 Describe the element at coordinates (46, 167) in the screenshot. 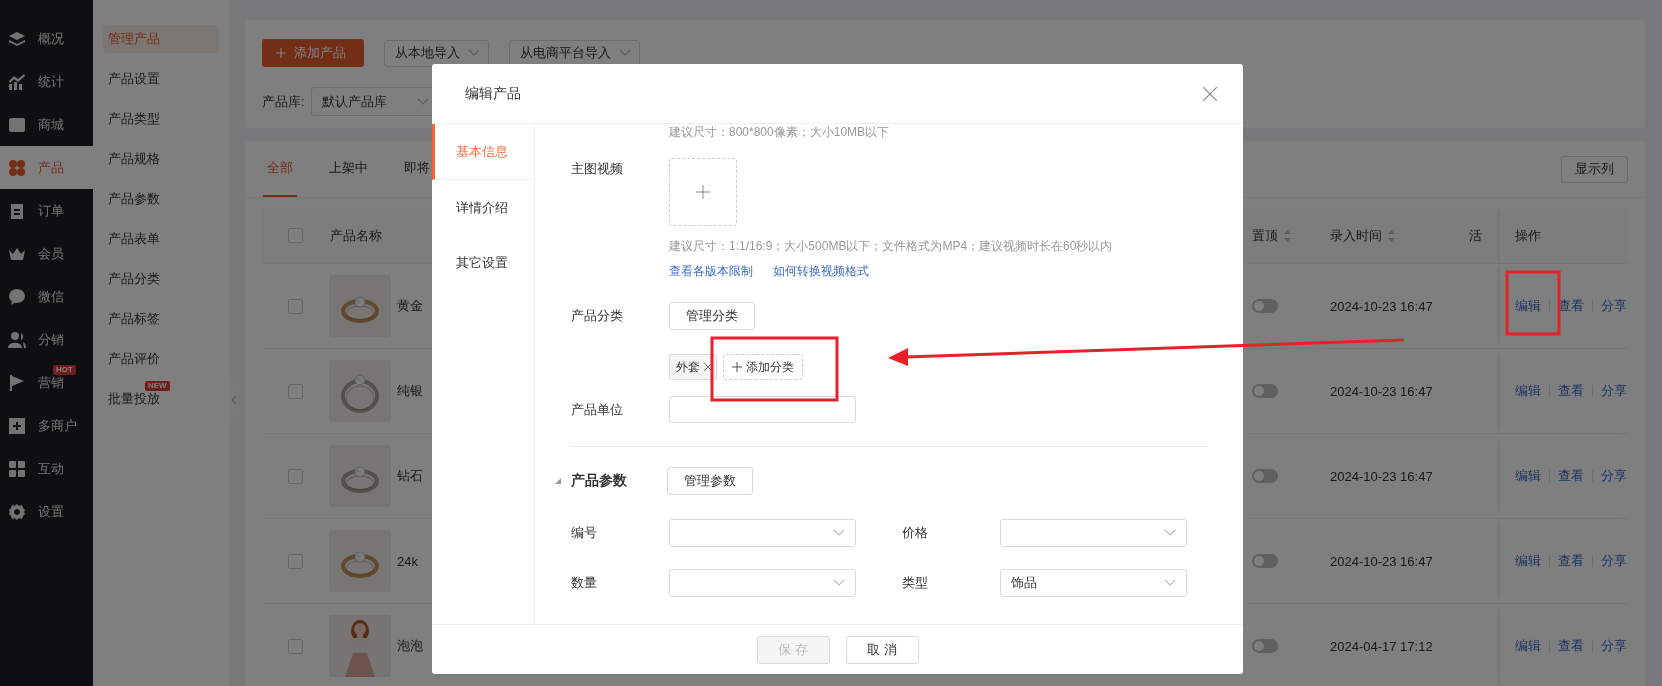

I see `nav-item: 产品` at that location.